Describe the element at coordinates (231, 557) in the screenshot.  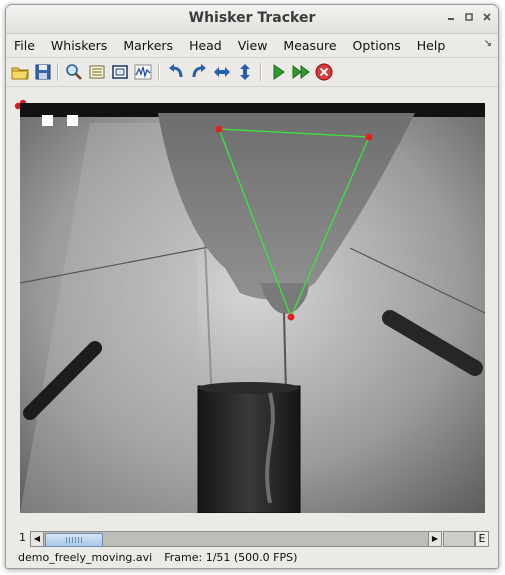
I see `status-frame-info: Frame: 1/51 (500.0 FPS)` at that location.